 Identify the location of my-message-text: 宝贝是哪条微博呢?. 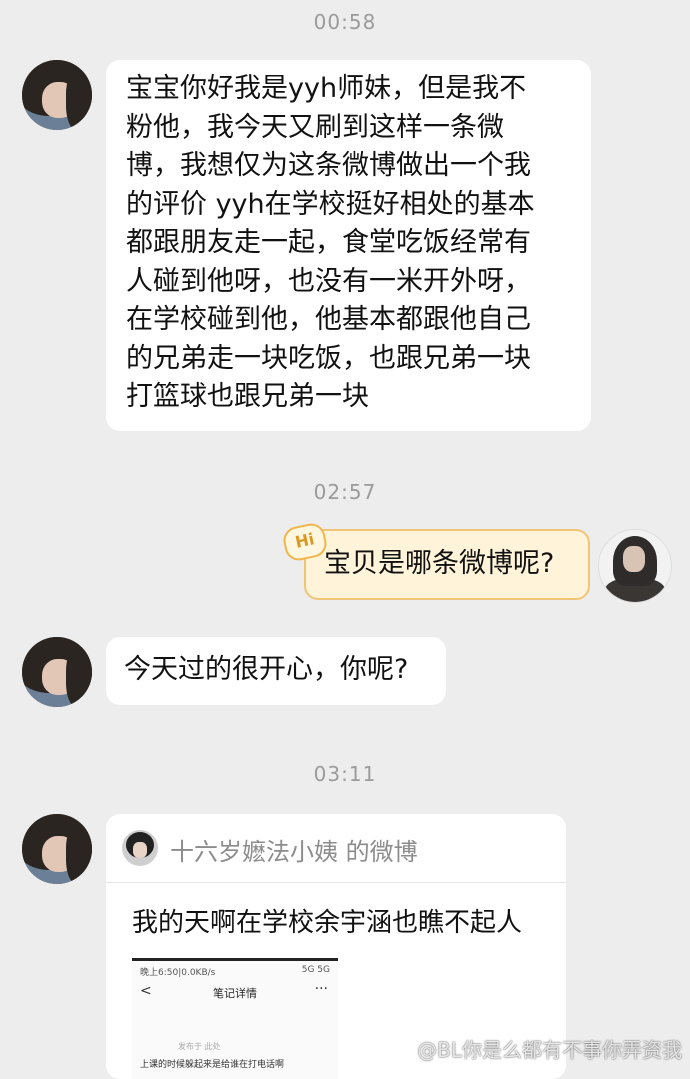
(439, 563).